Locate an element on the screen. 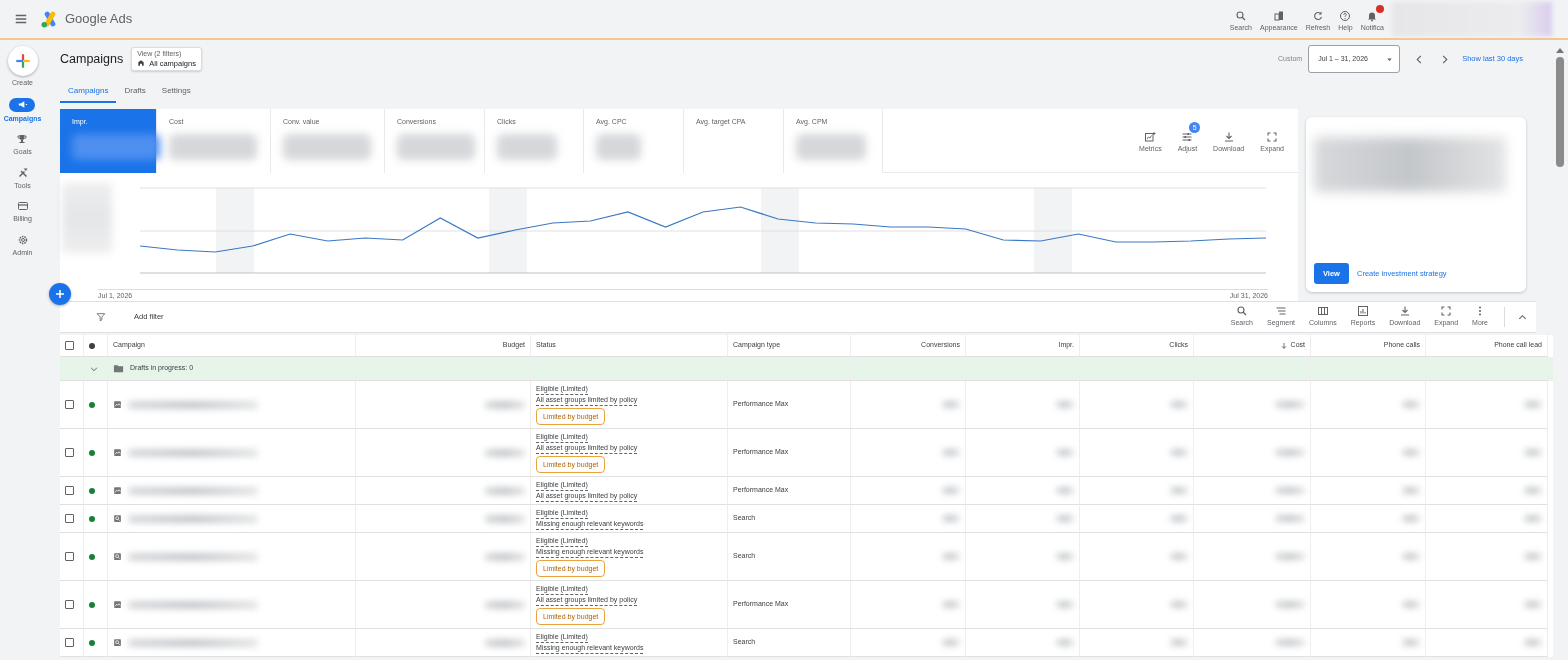  bar-chart-icon is located at coordinates (1362, 311).